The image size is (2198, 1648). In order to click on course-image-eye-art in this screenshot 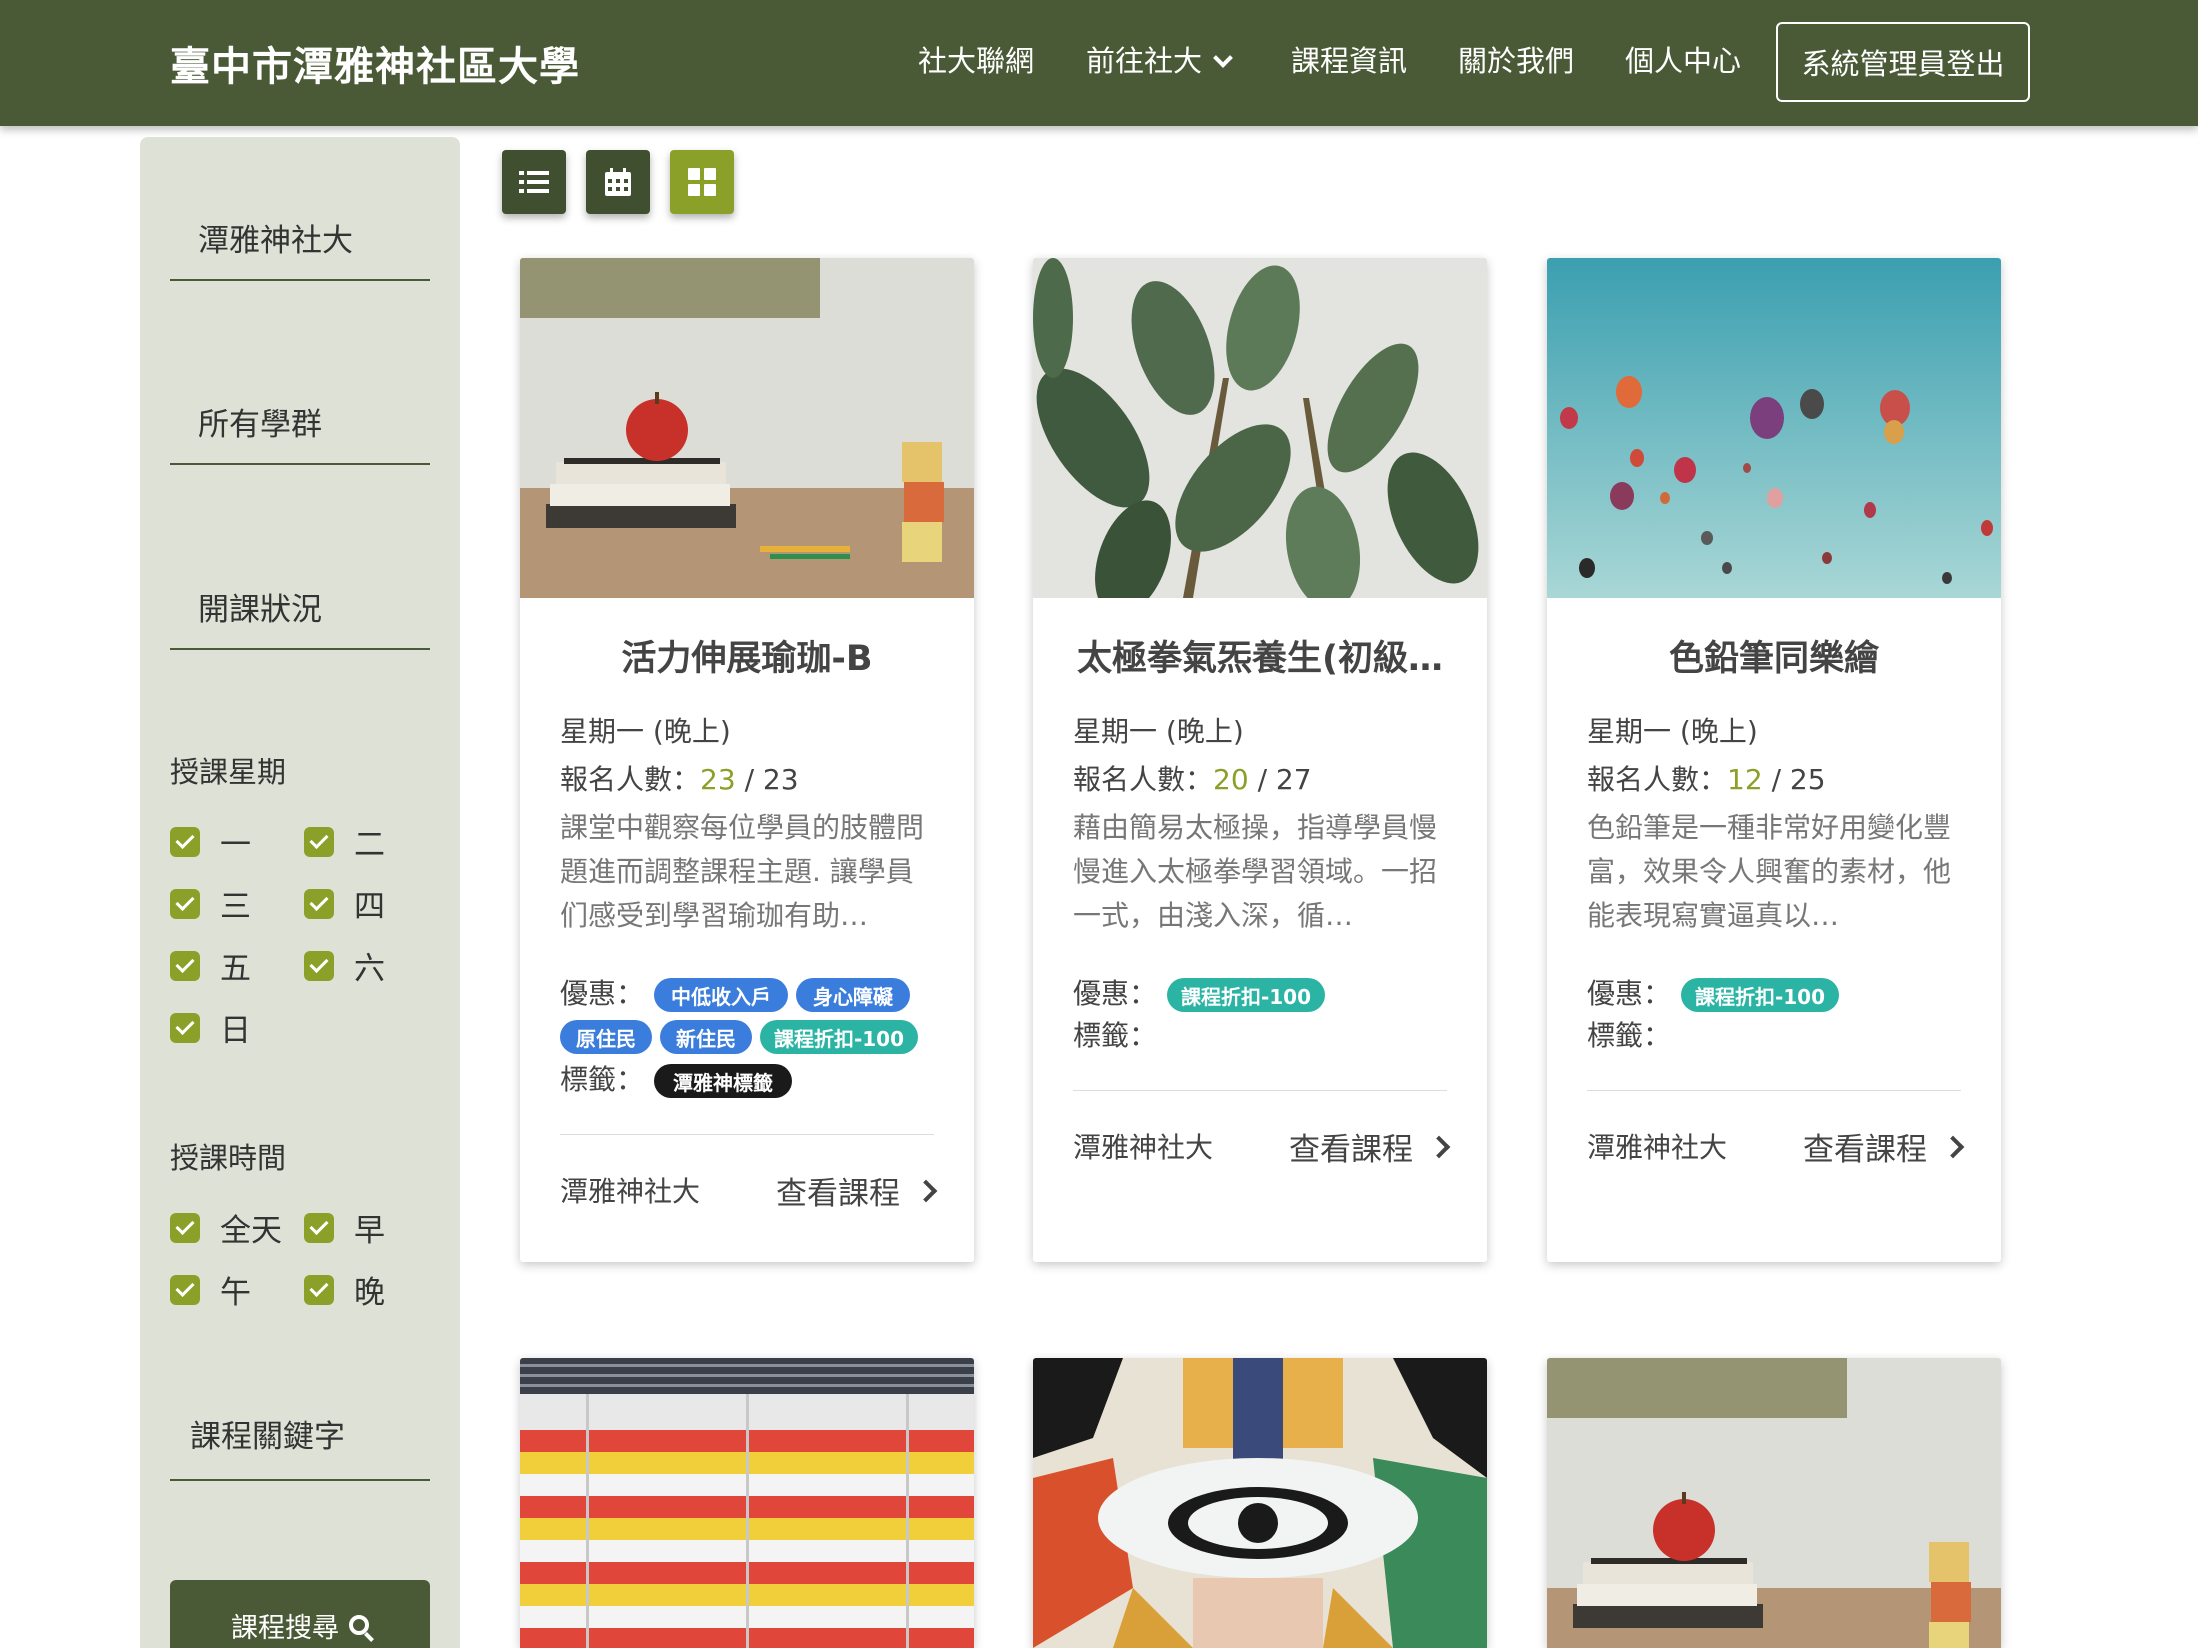, I will do `click(1260, 1503)`.